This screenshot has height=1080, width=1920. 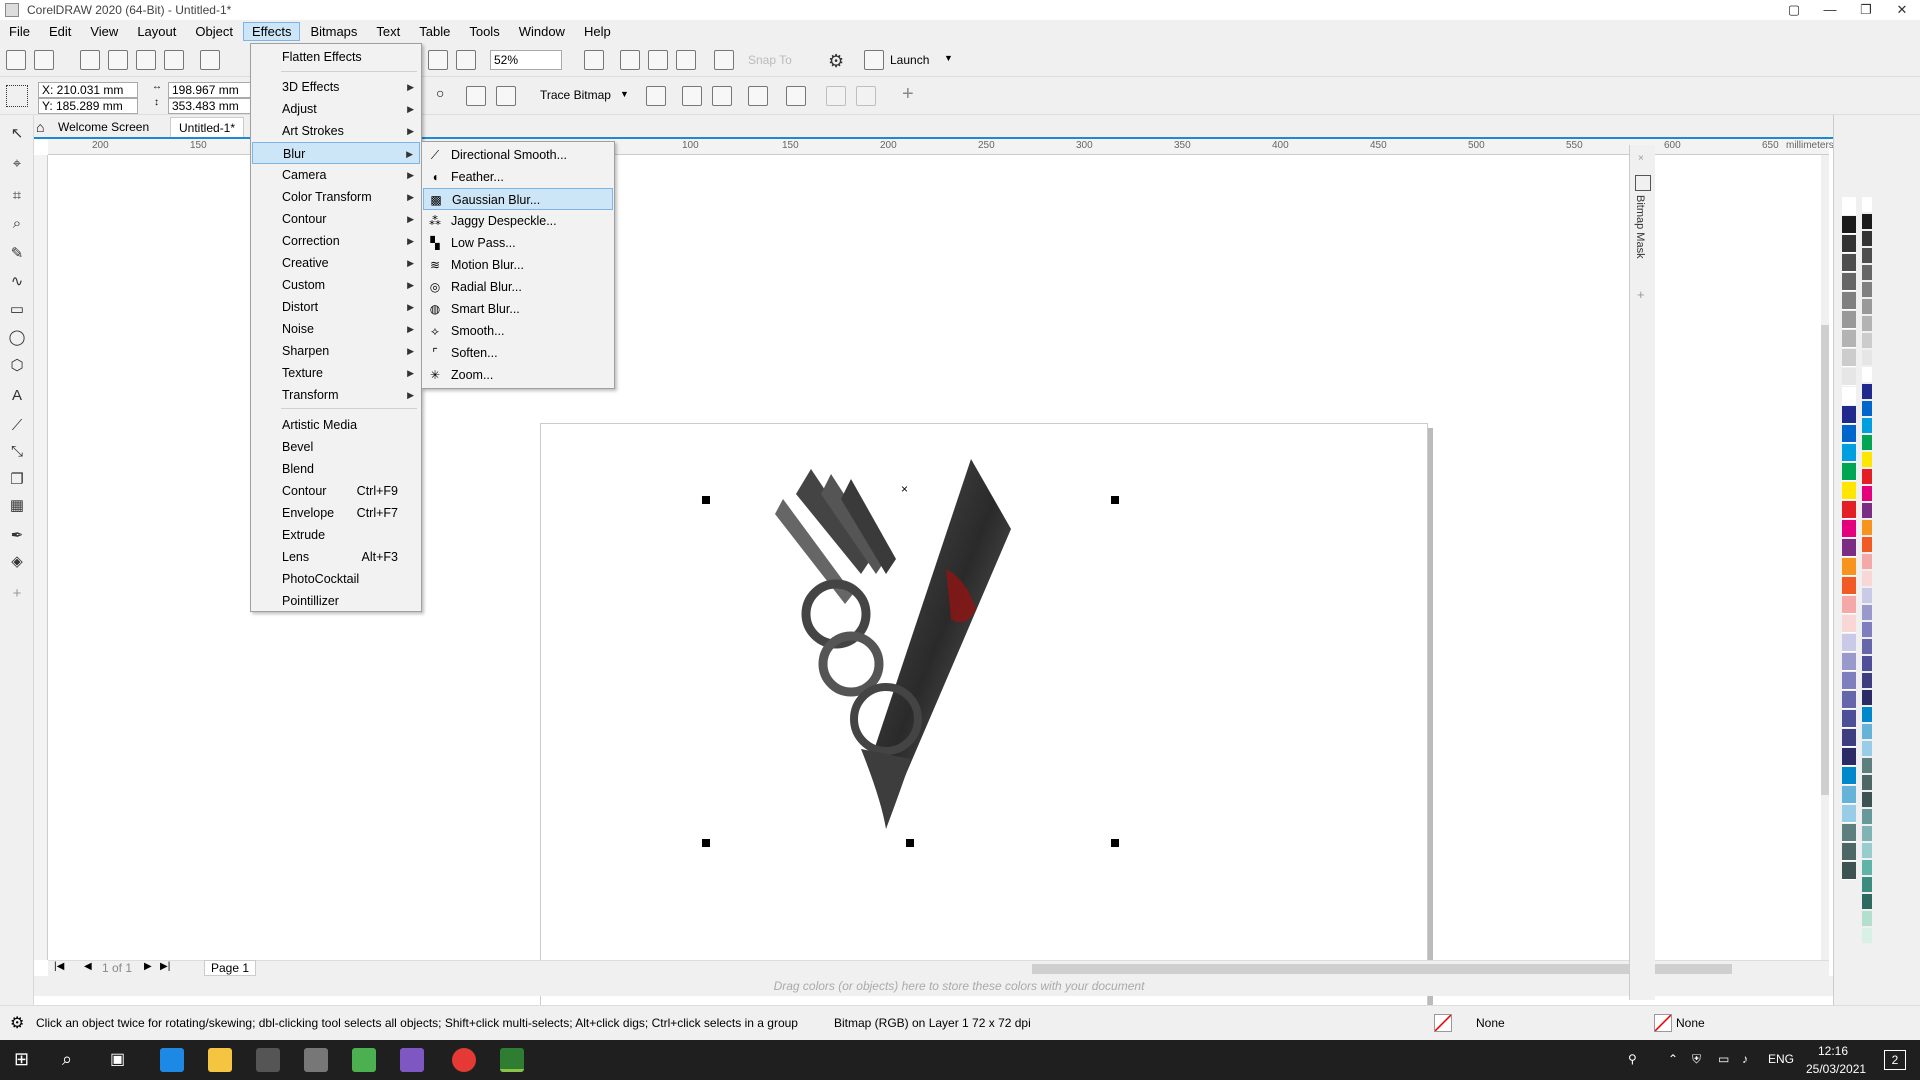 I want to click on menu-item-camera: Camera ▶, so click(x=336, y=175).